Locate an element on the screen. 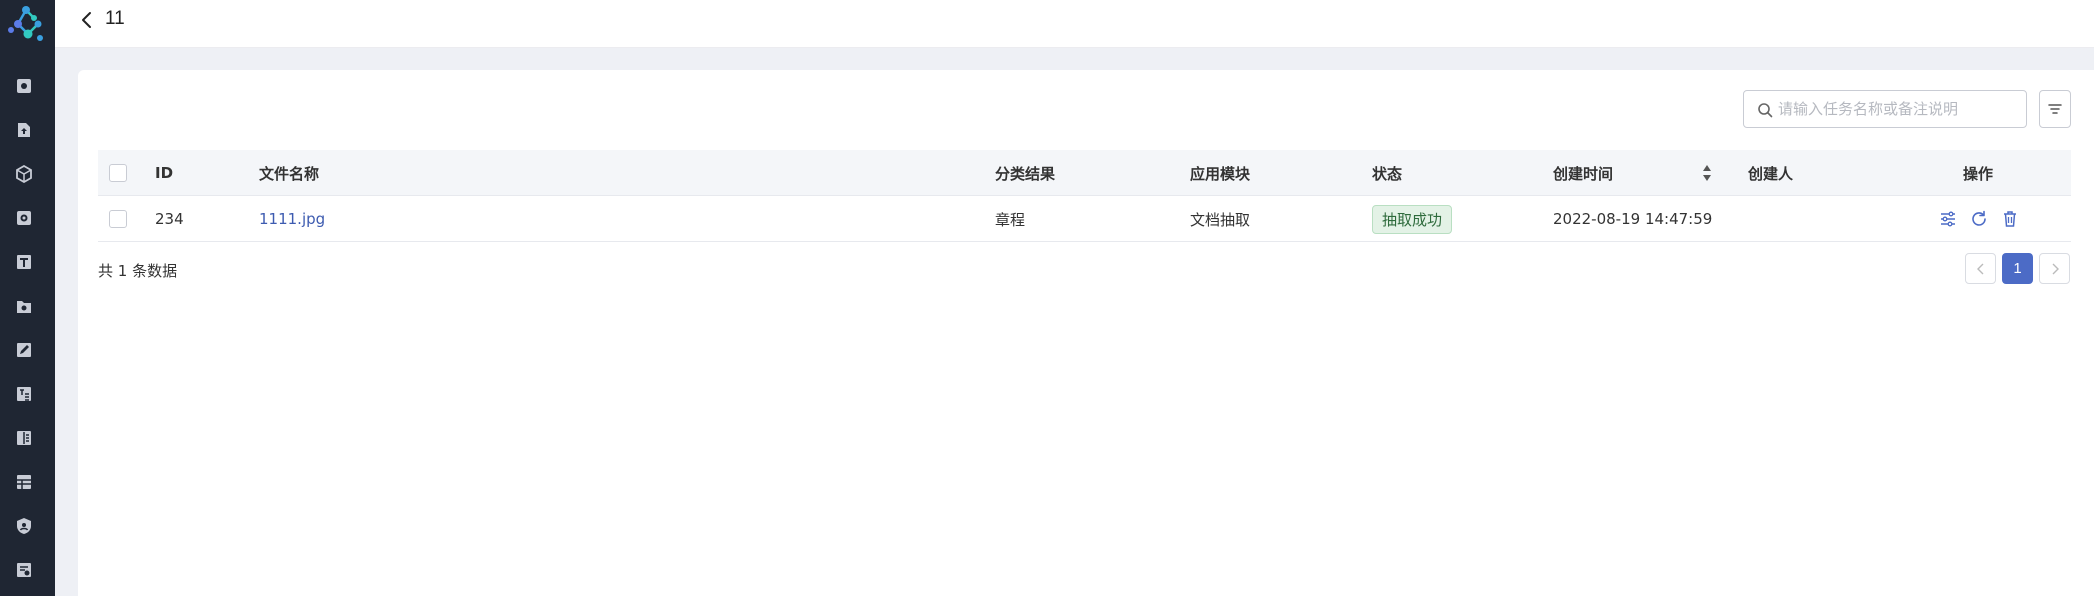 The image size is (2094, 596). row-checkbox is located at coordinates (118, 219).